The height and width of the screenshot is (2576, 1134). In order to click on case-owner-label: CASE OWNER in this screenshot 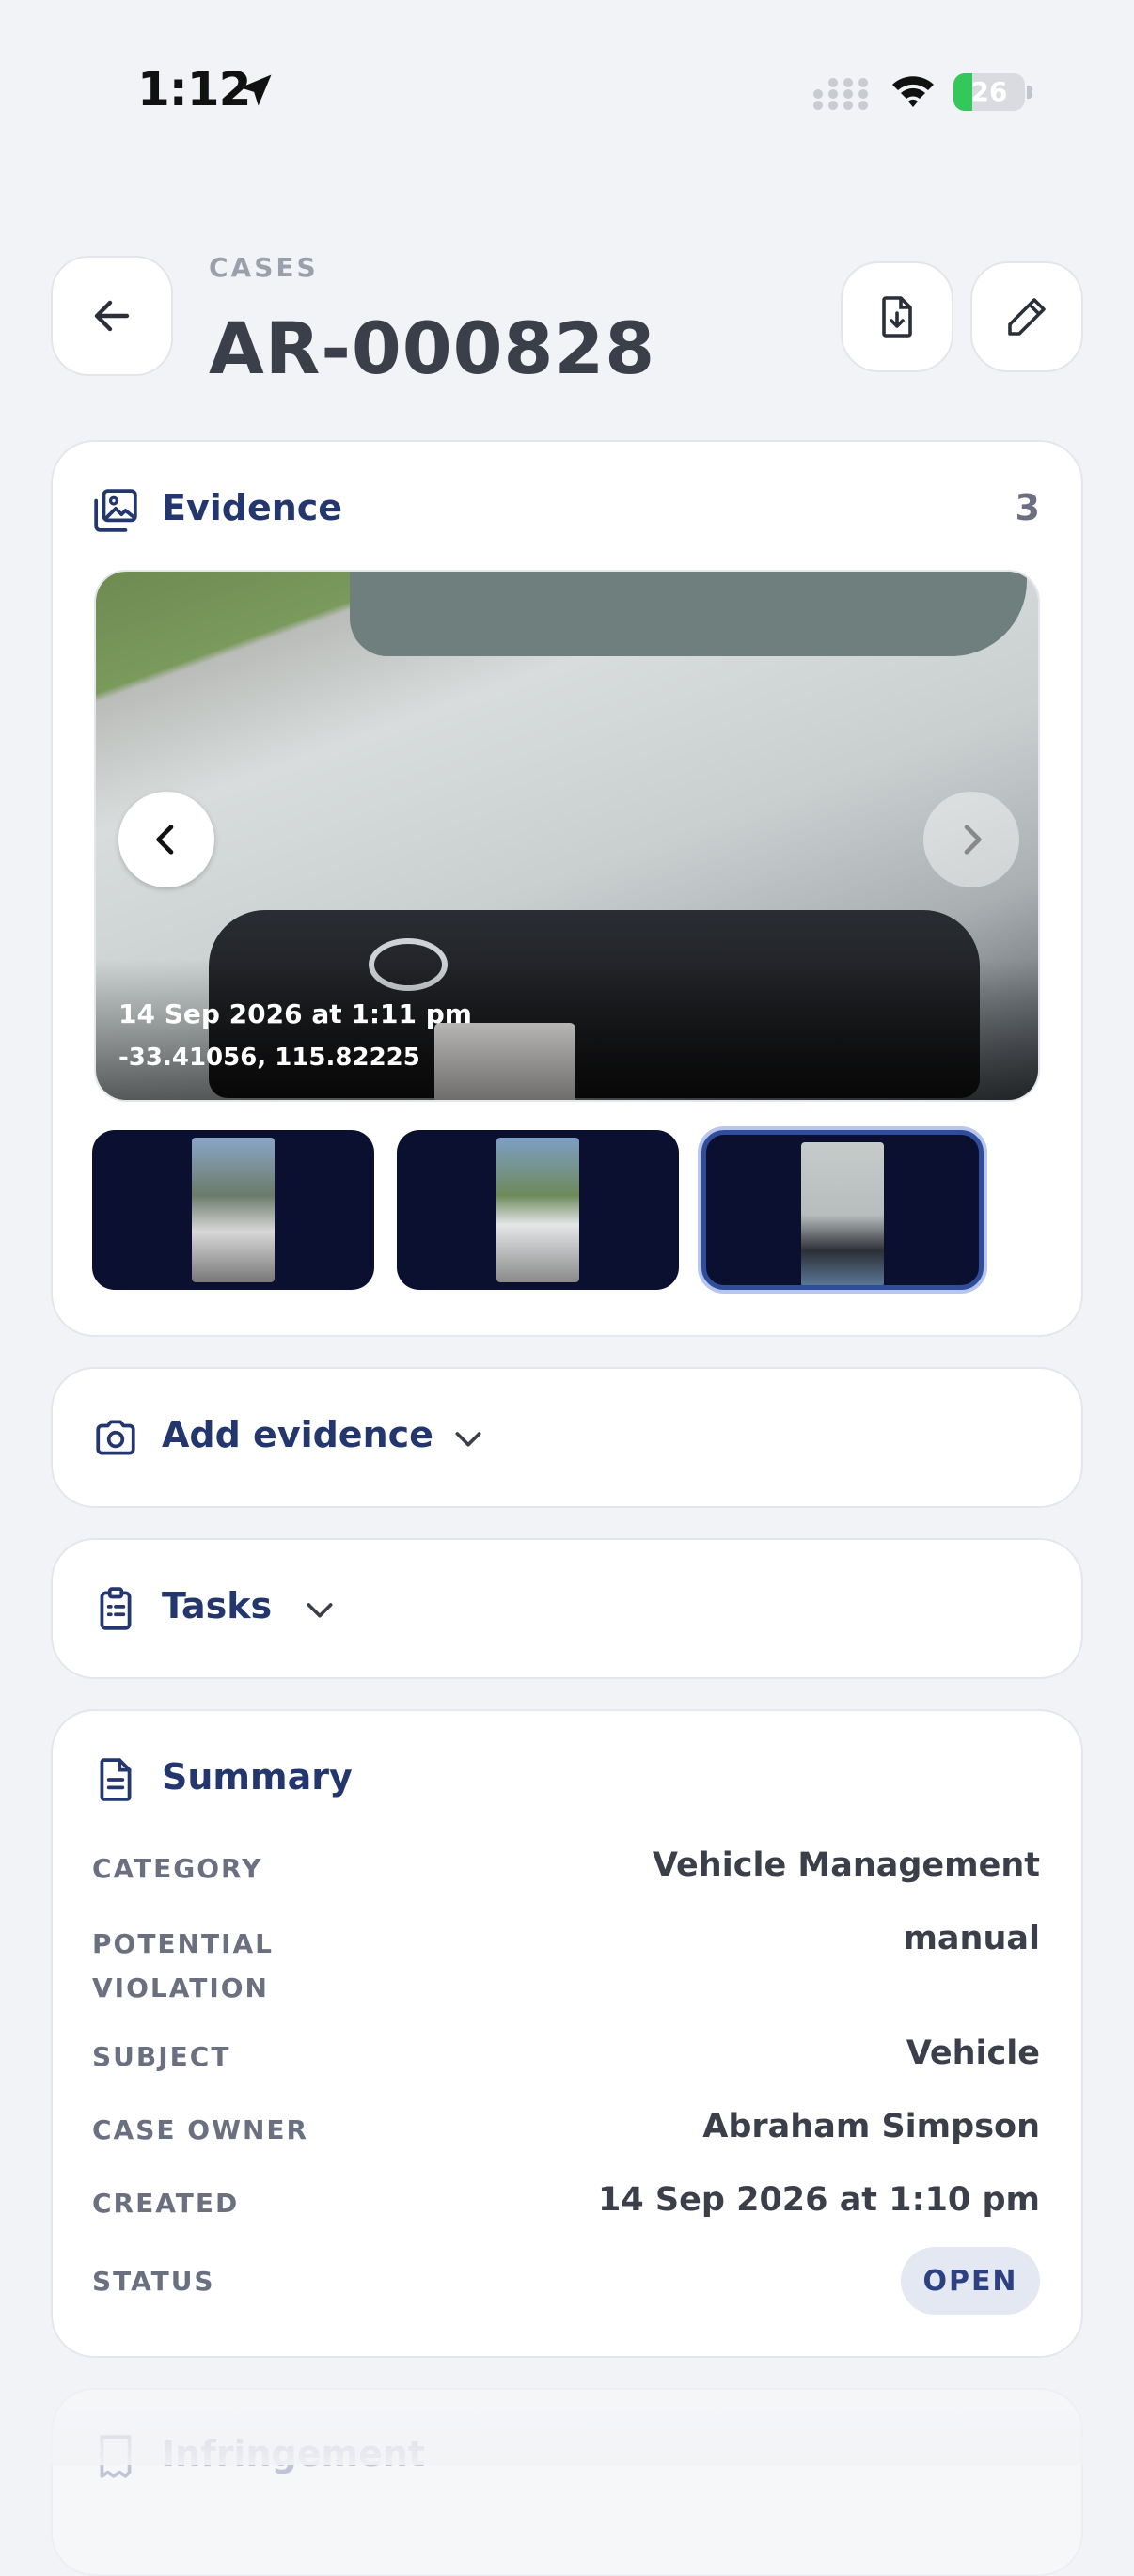, I will do `click(201, 2129)`.